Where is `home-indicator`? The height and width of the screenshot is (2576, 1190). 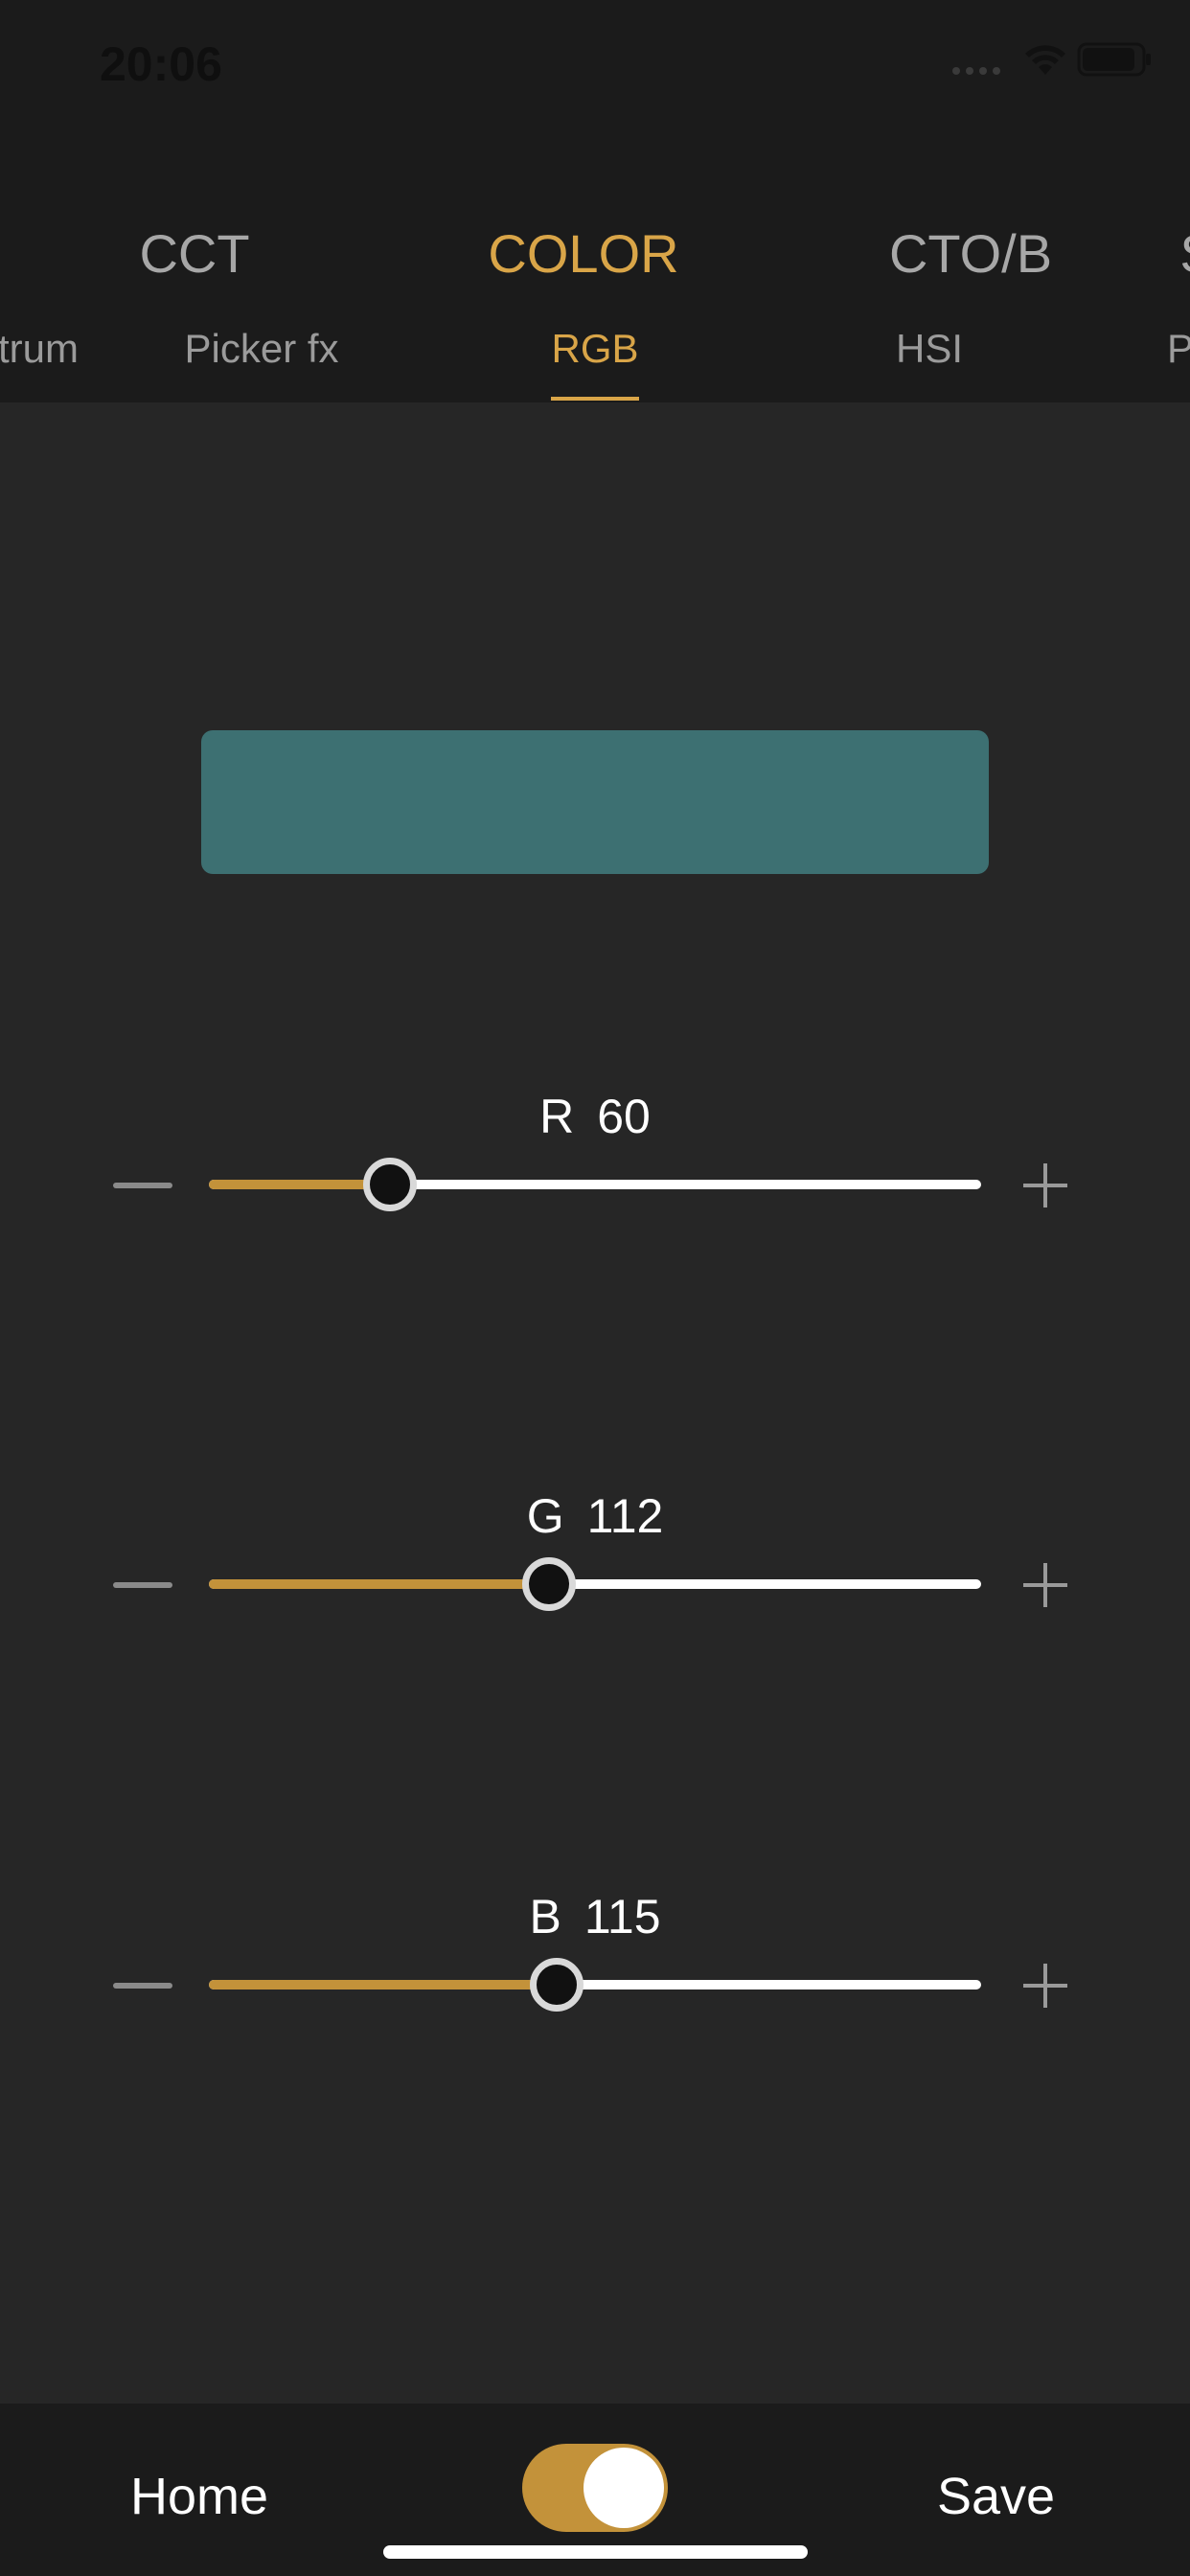 home-indicator is located at coordinates (595, 2552).